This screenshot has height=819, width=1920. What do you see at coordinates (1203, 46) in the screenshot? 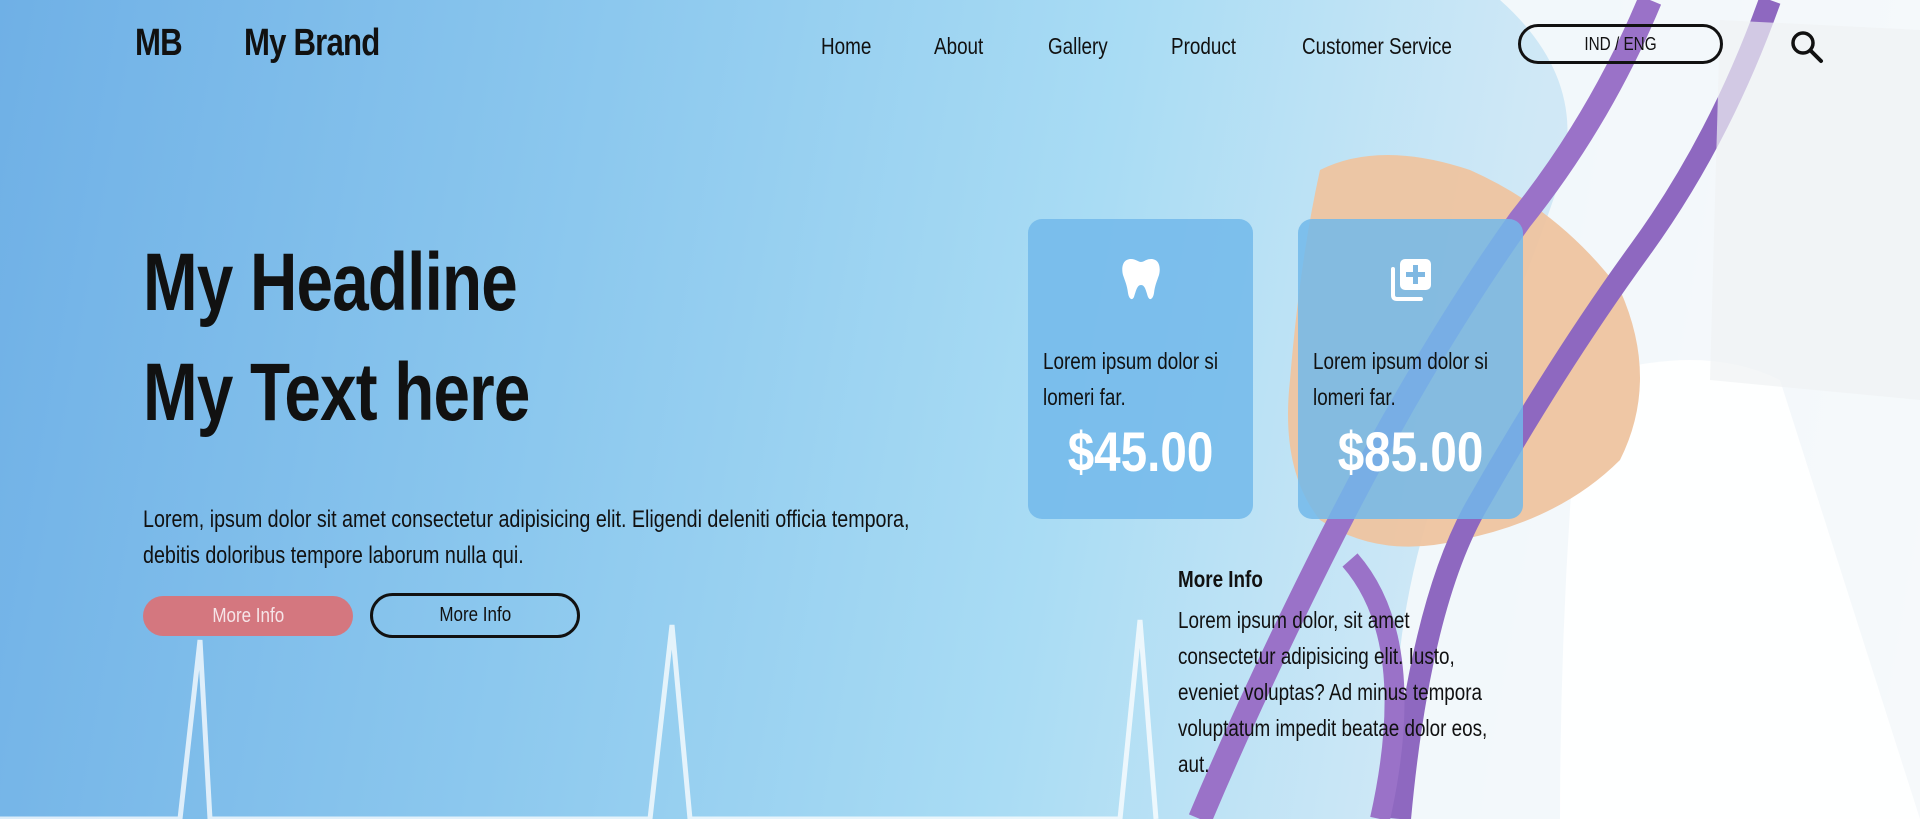
I see `nav-product: Product` at bounding box center [1203, 46].